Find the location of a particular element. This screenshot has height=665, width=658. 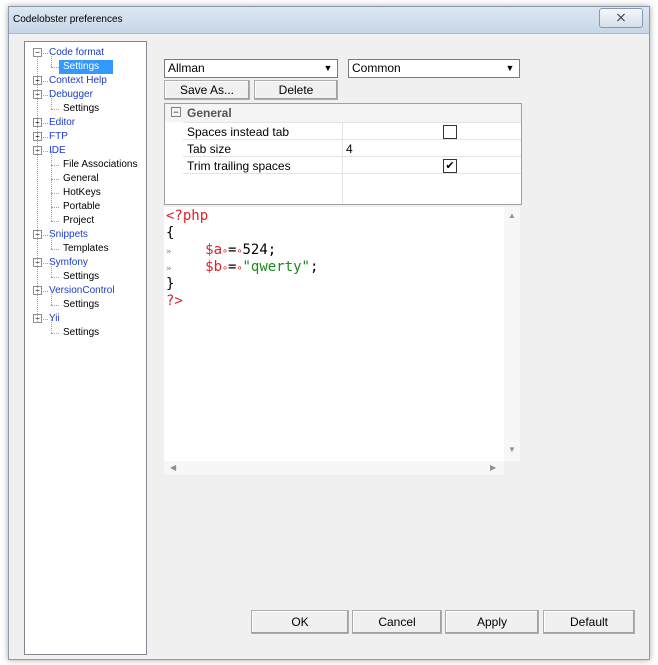

code-line: ?> is located at coordinates (174, 301).